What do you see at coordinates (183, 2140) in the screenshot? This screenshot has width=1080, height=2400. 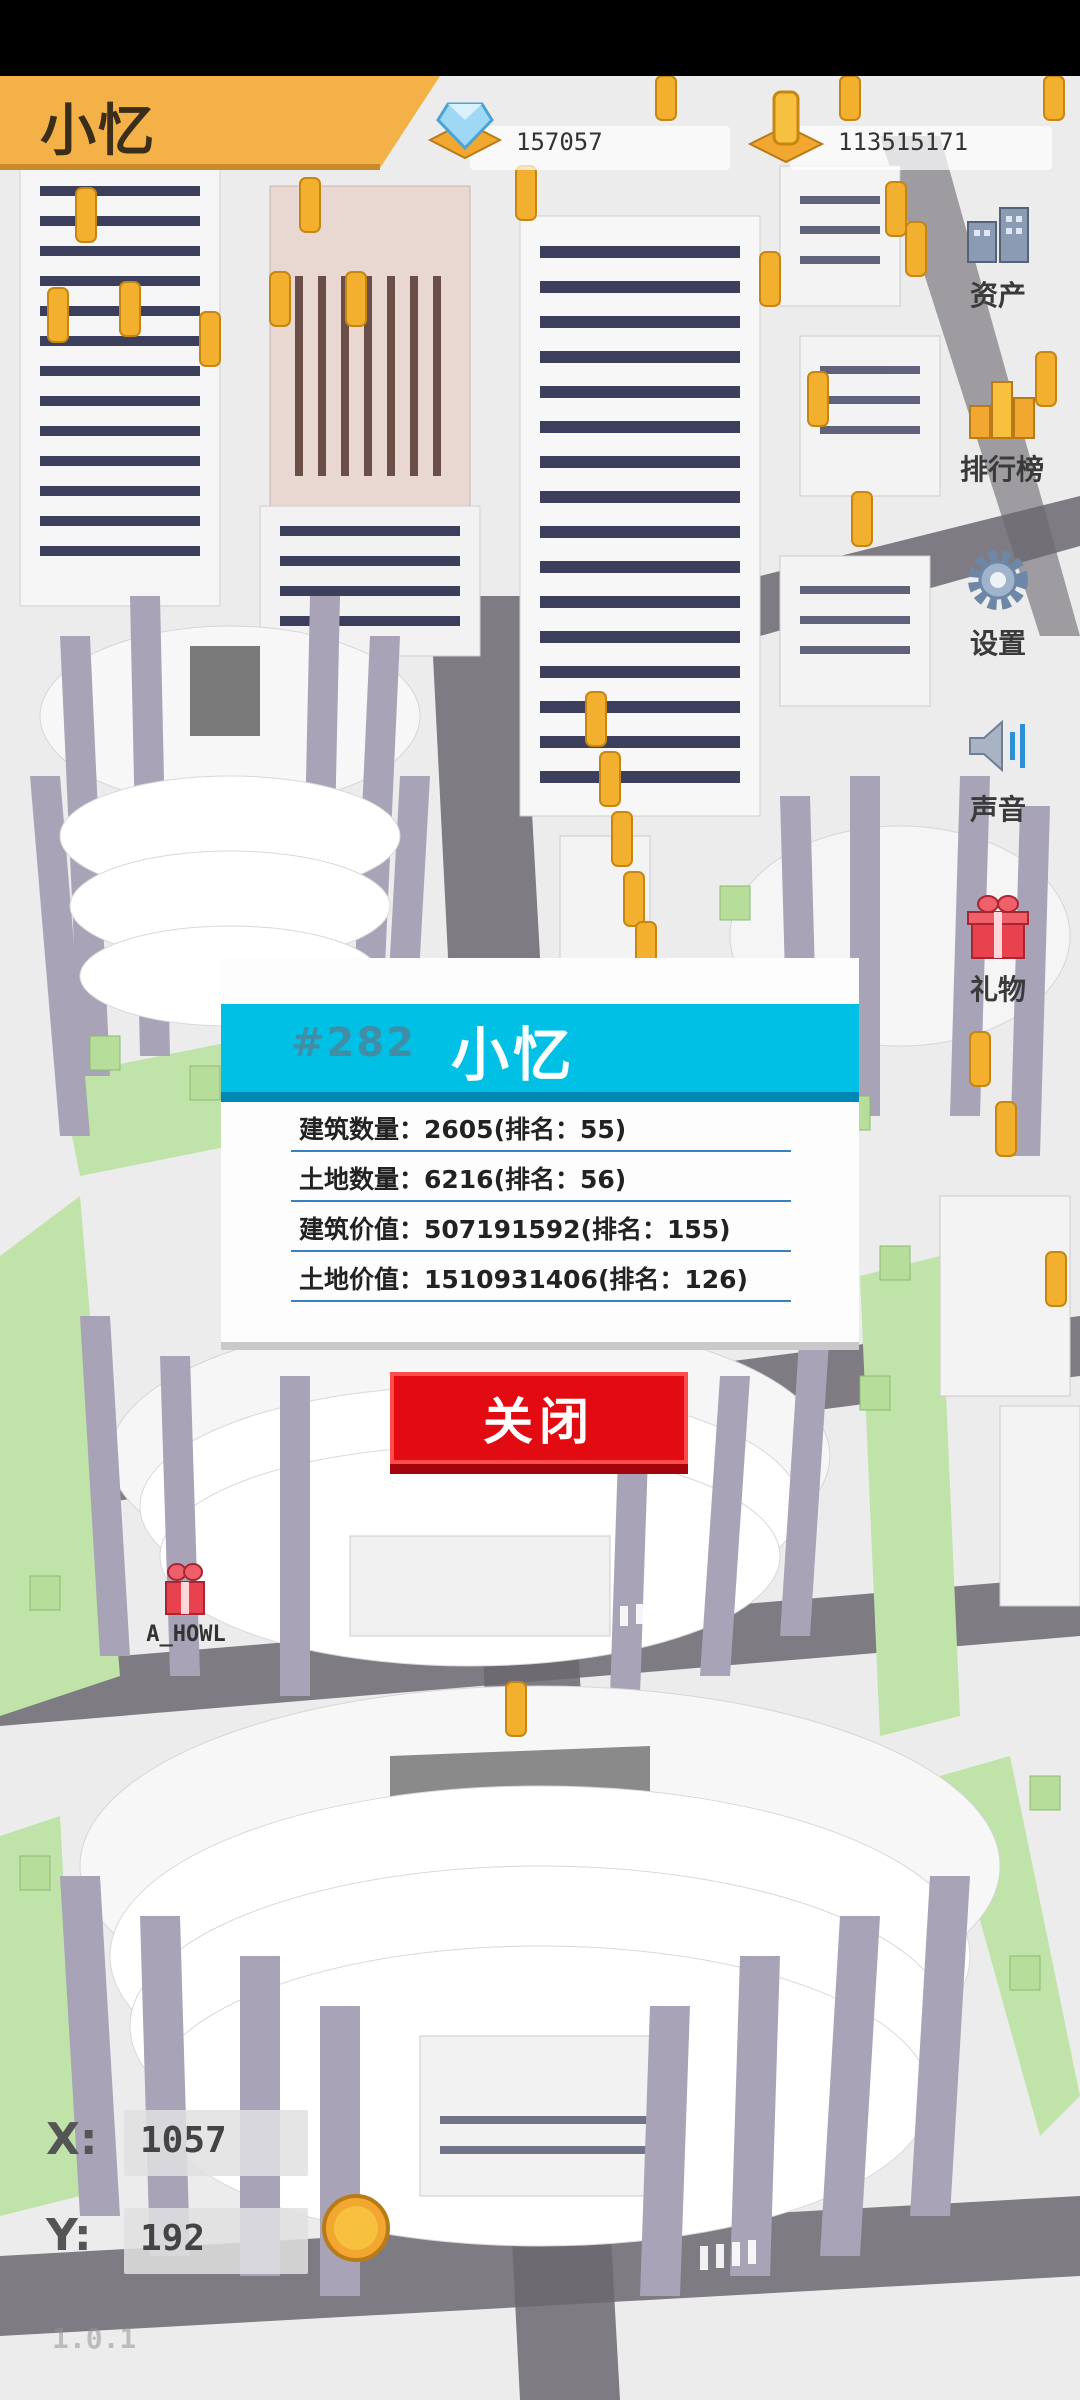 I see `x-coordinate-value: 1057` at bounding box center [183, 2140].